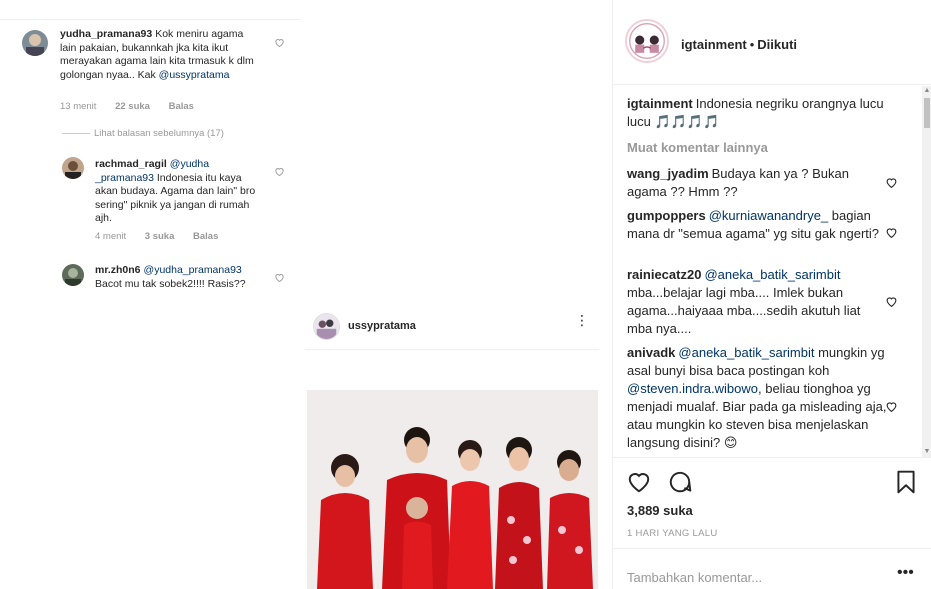 The image size is (931, 589). Describe the element at coordinates (170, 283) in the screenshot. I see `comment-text: Bacot mu tak sobek2!!!! Rasis??` at that location.